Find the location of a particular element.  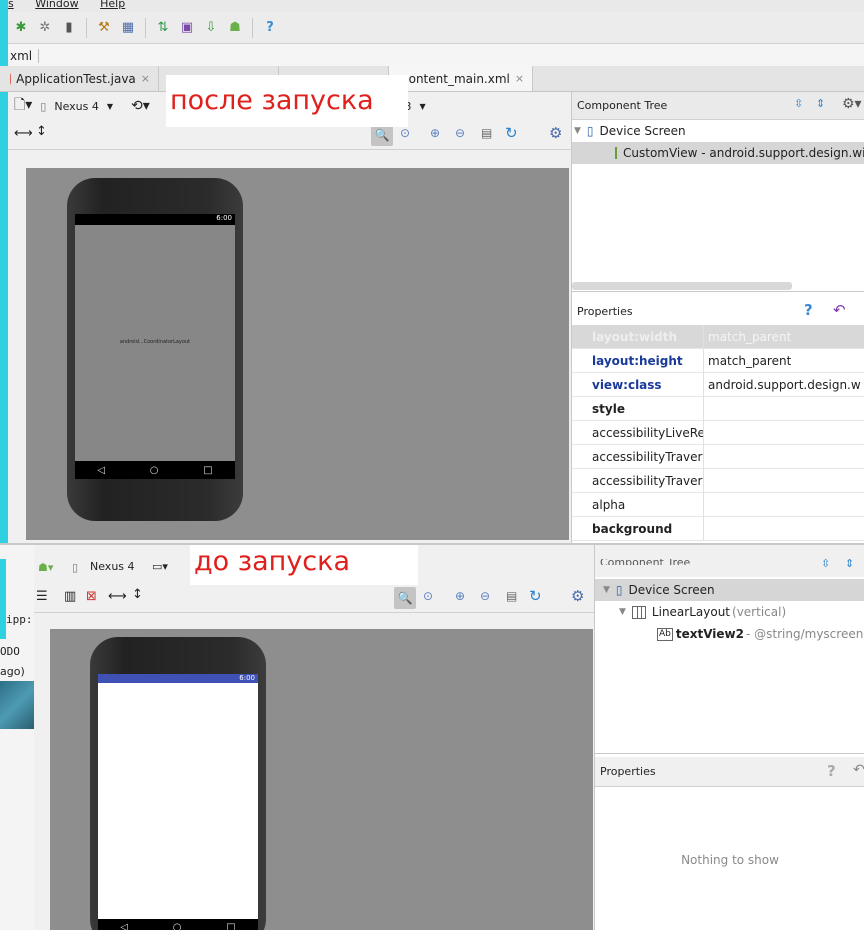

property-row: view:class android.support.design.w is located at coordinates (718, 384).